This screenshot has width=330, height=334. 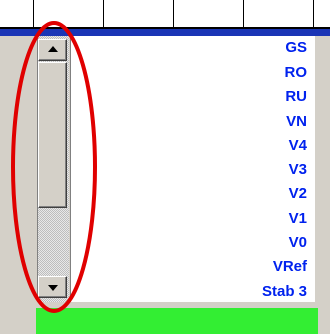 What do you see at coordinates (298, 243) in the screenshot?
I see `list-item: V0` at bounding box center [298, 243].